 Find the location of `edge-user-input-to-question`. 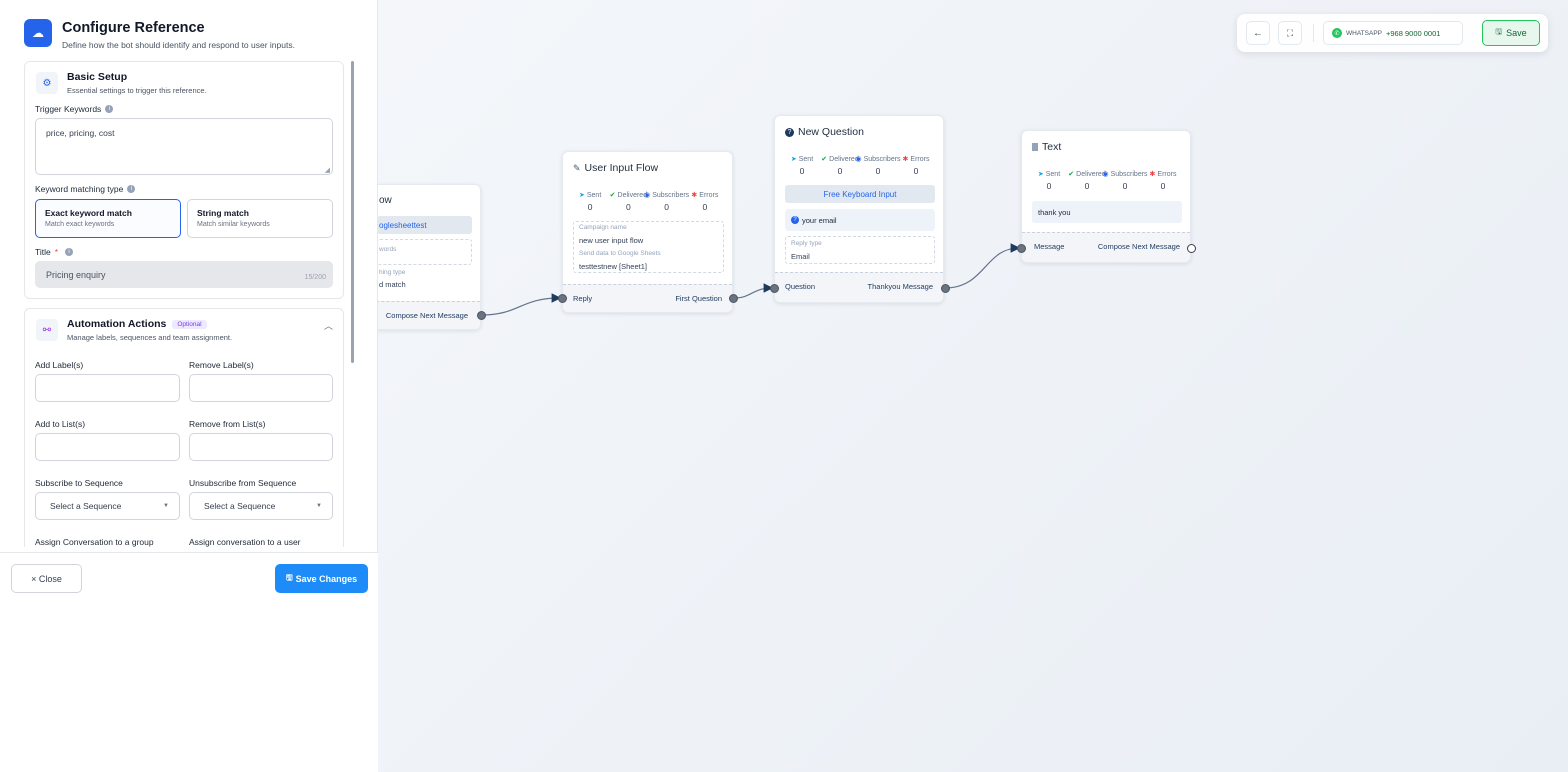

edge-user-input-to-question is located at coordinates (753, 291).